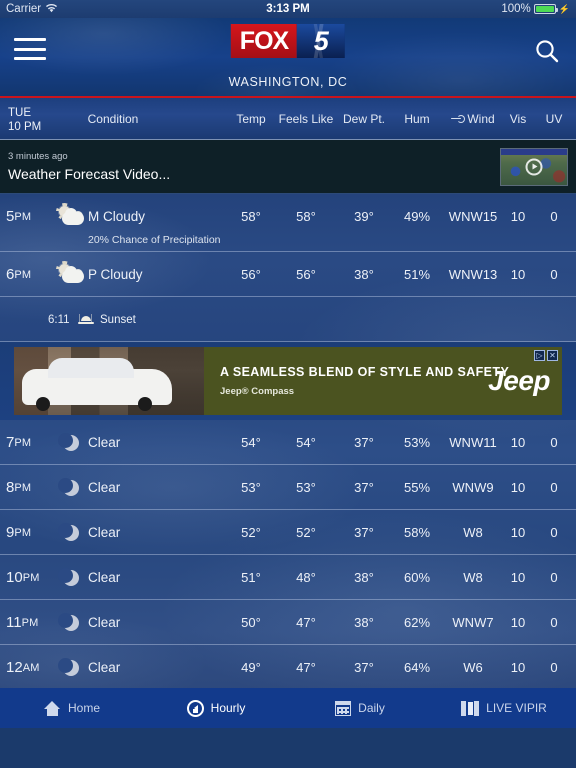  I want to click on row-temp: 49°, so click(251, 667).